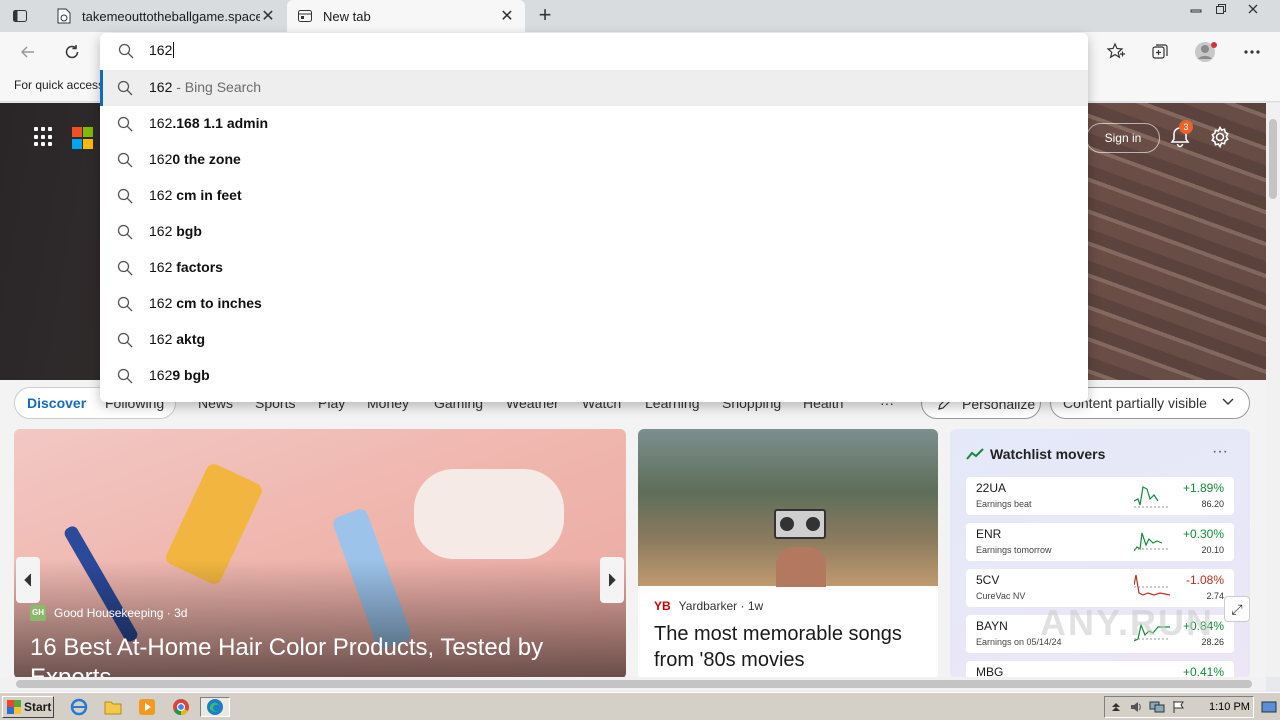  I want to click on start-button: Start, so click(28, 707).